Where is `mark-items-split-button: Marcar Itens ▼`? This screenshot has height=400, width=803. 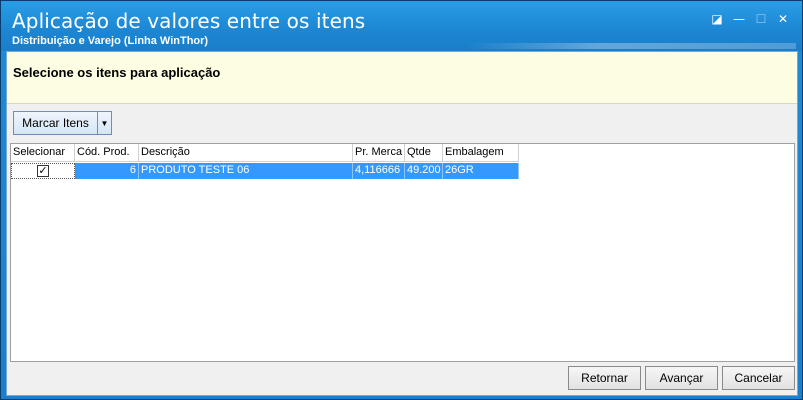
mark-items-split-button: Marcar Itens ▼ is located at coordinates (62, 123).